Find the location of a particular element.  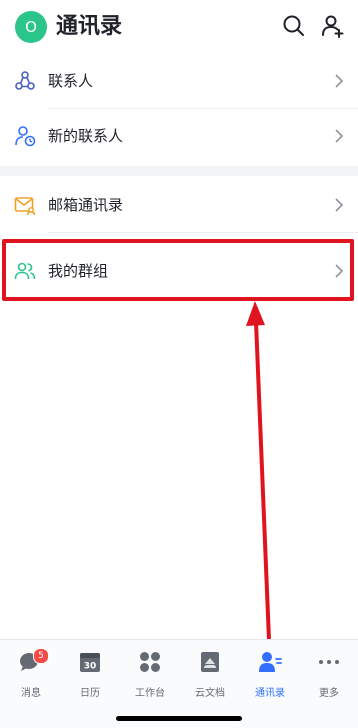

tab-label: 工作台 is located at coordinates (150, 693).